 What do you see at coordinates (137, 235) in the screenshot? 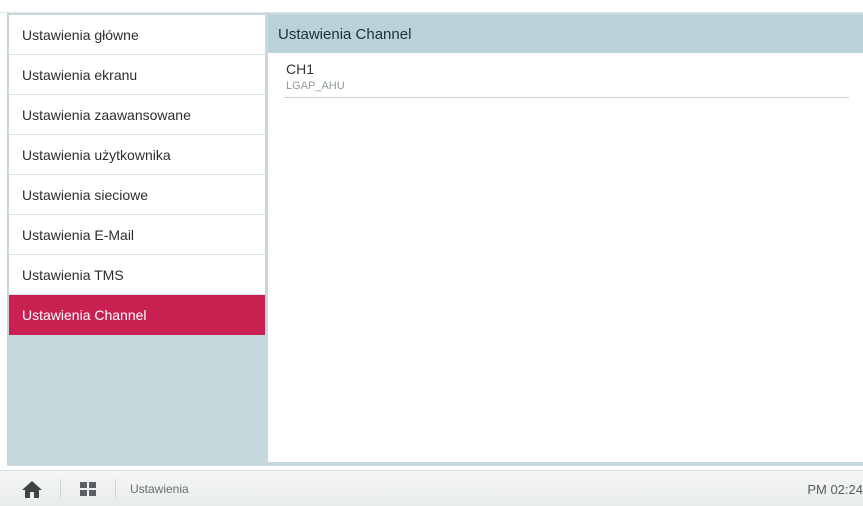
I see `sidebar-item-email: Ustawienia E-Mail` at bounding box center [137, 235].